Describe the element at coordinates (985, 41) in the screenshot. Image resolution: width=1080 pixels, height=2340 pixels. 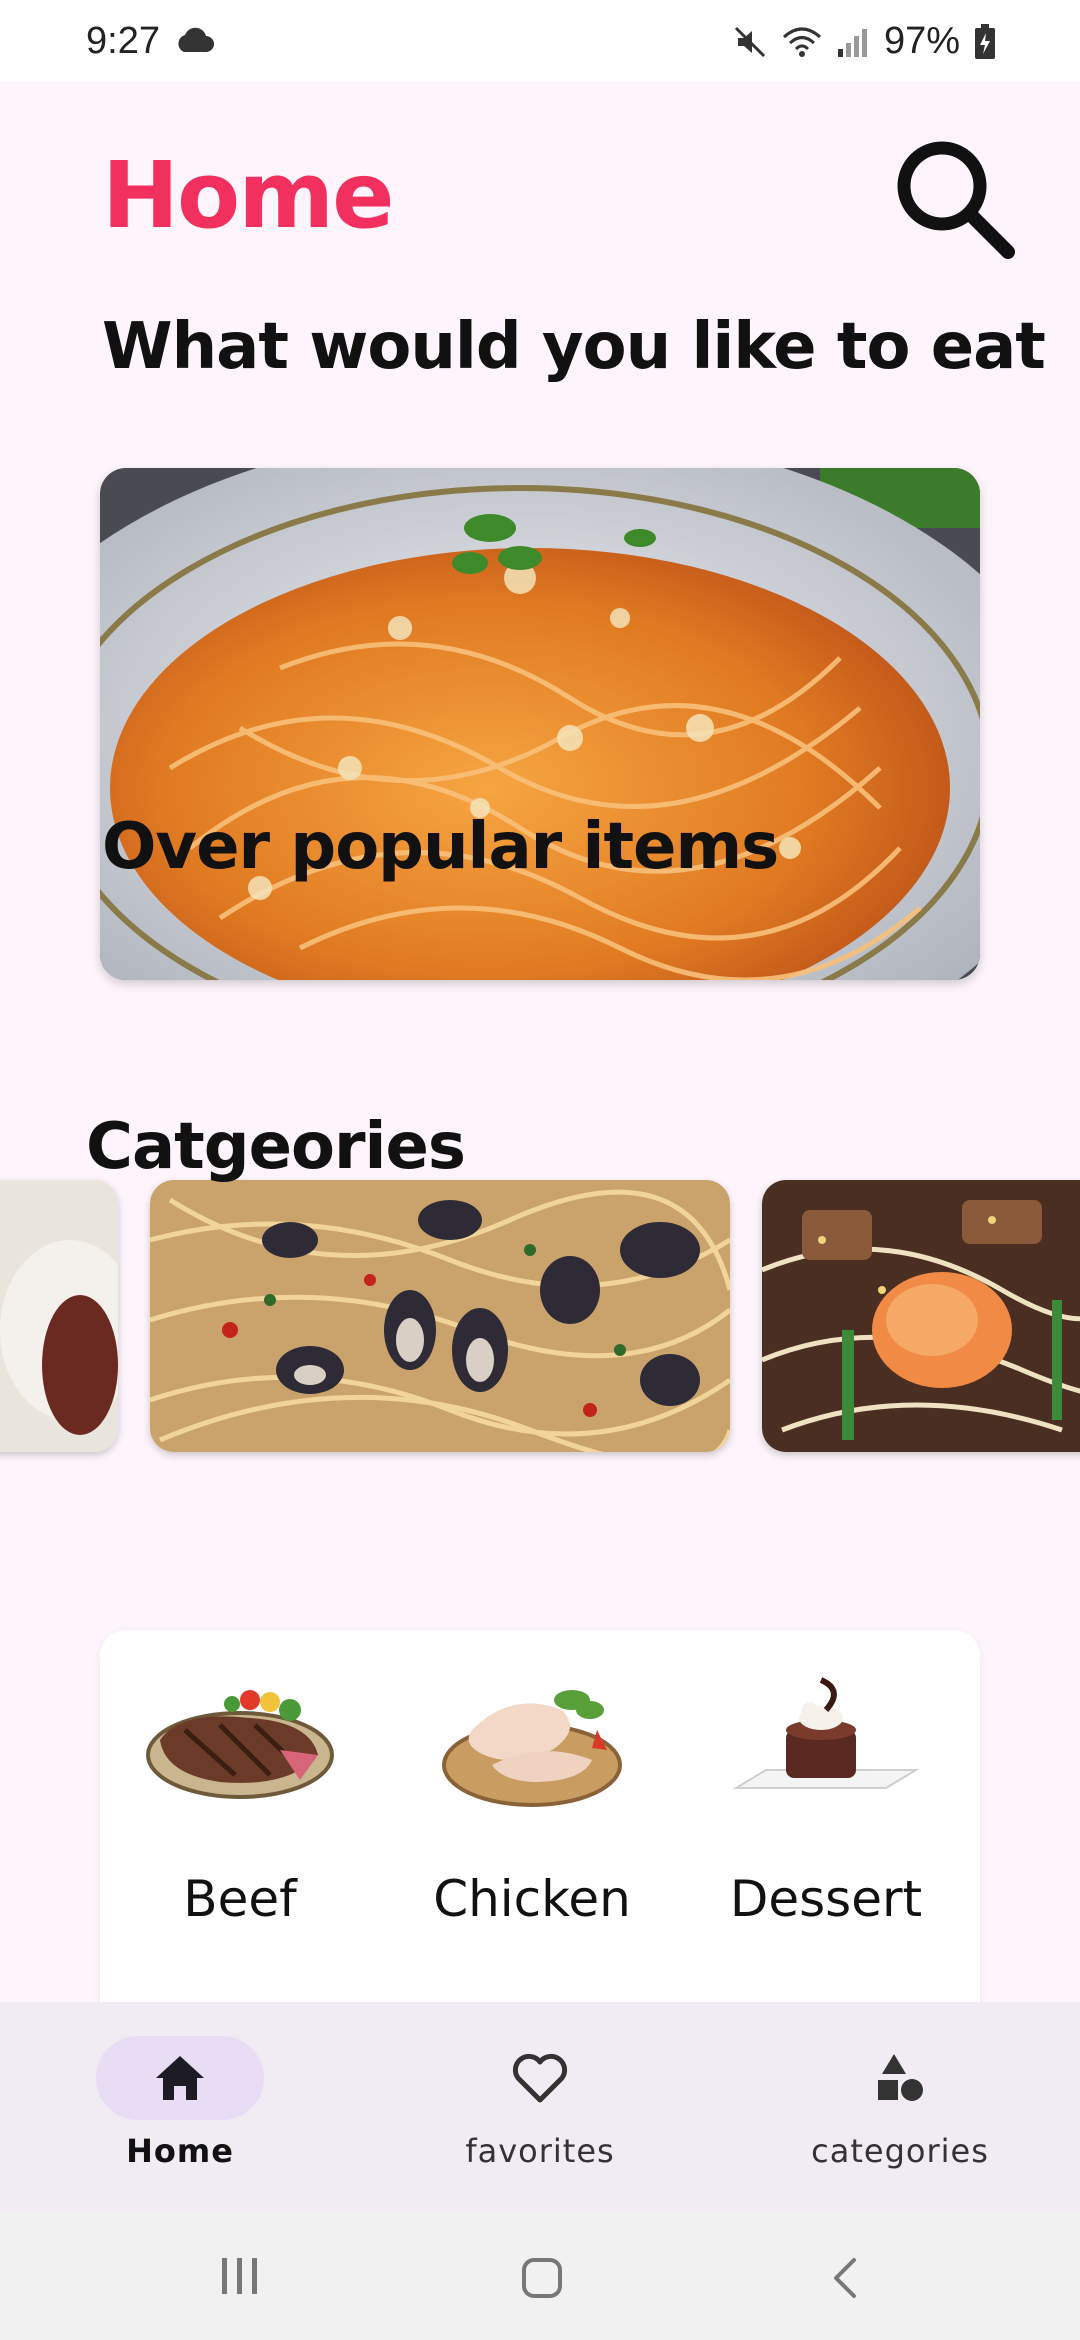
I see `battery-icon` at that location.